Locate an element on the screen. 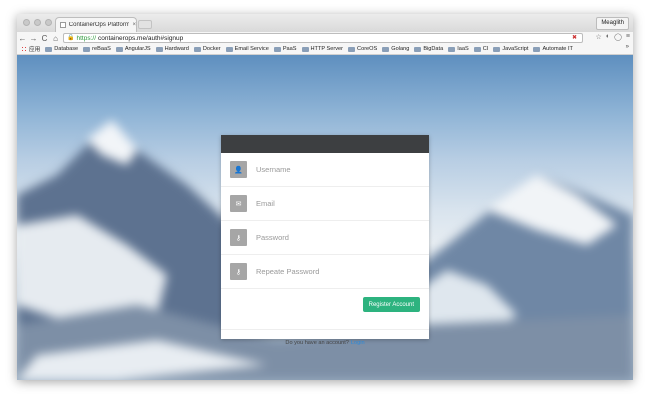 Image resolution: width=650 pixels, height=402 pixels. bookmark-label: Golang is located at coordinates (400, 49).